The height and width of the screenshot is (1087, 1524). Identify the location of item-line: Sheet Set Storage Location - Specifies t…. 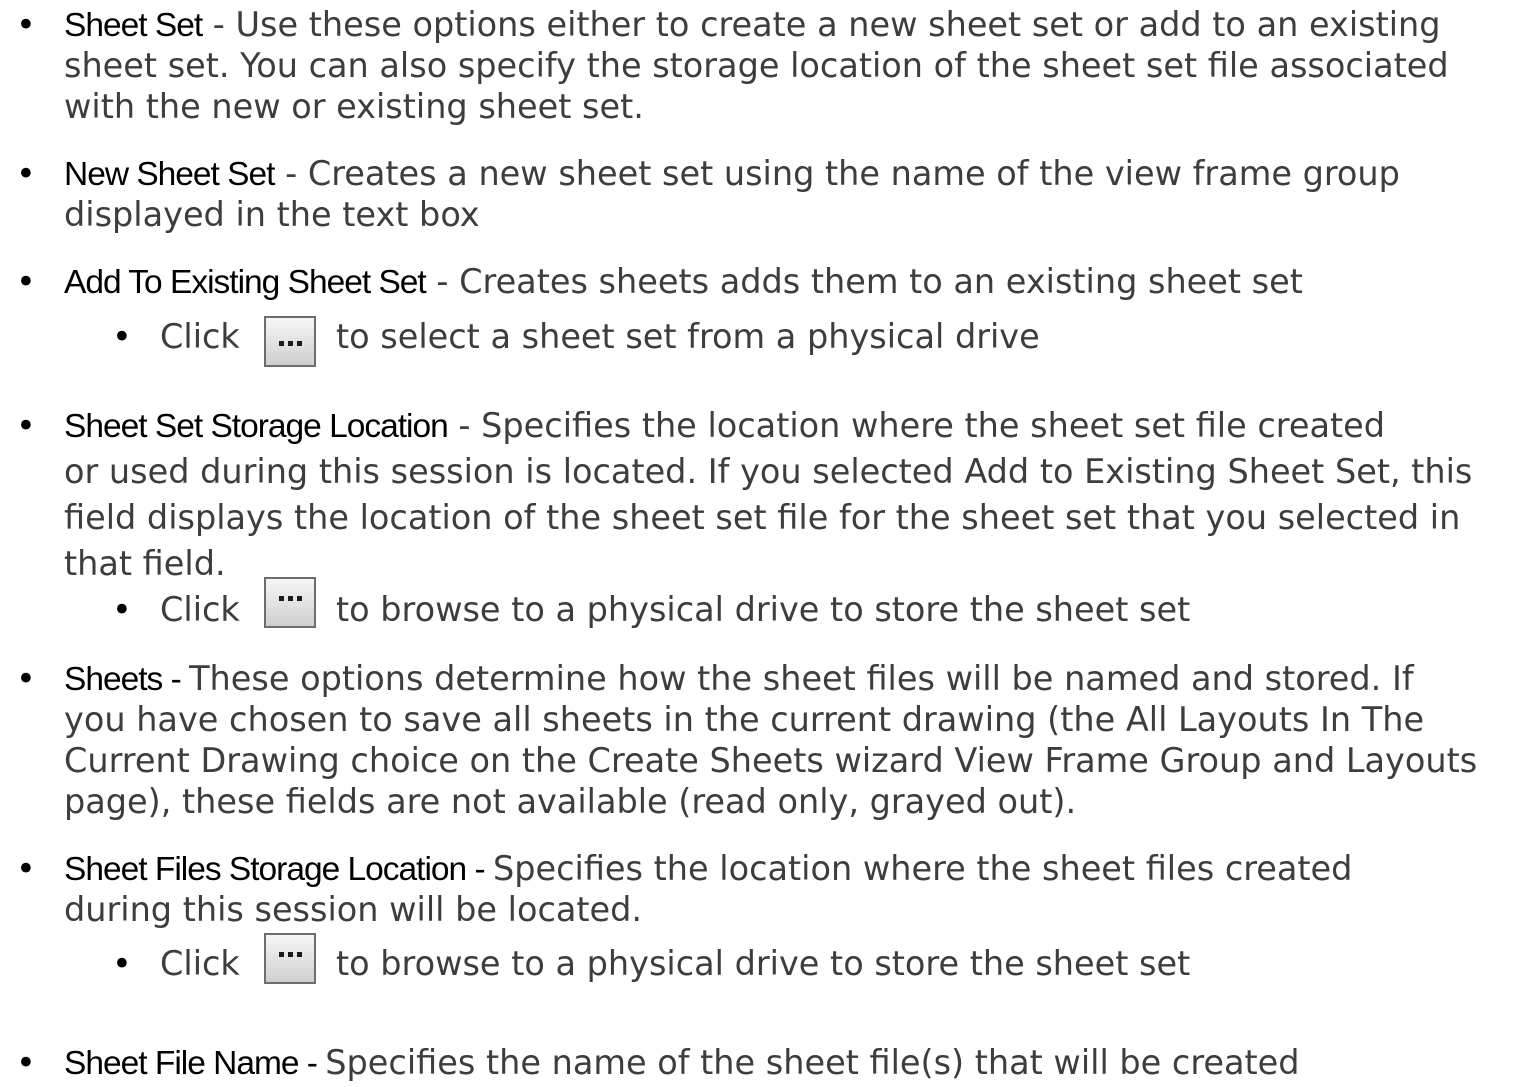
(791, 426).